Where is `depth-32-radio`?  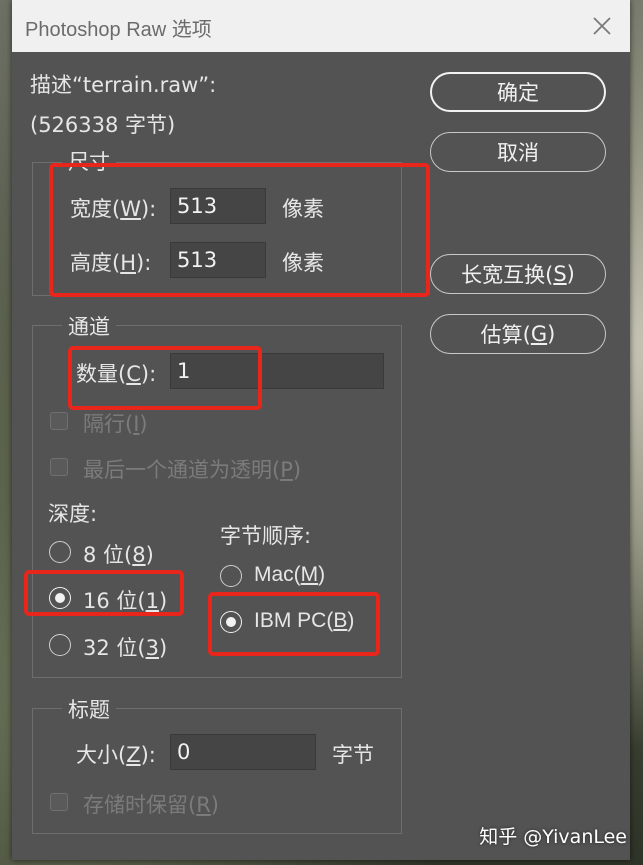
depth-32-radio is located at coordinates (60, 645).